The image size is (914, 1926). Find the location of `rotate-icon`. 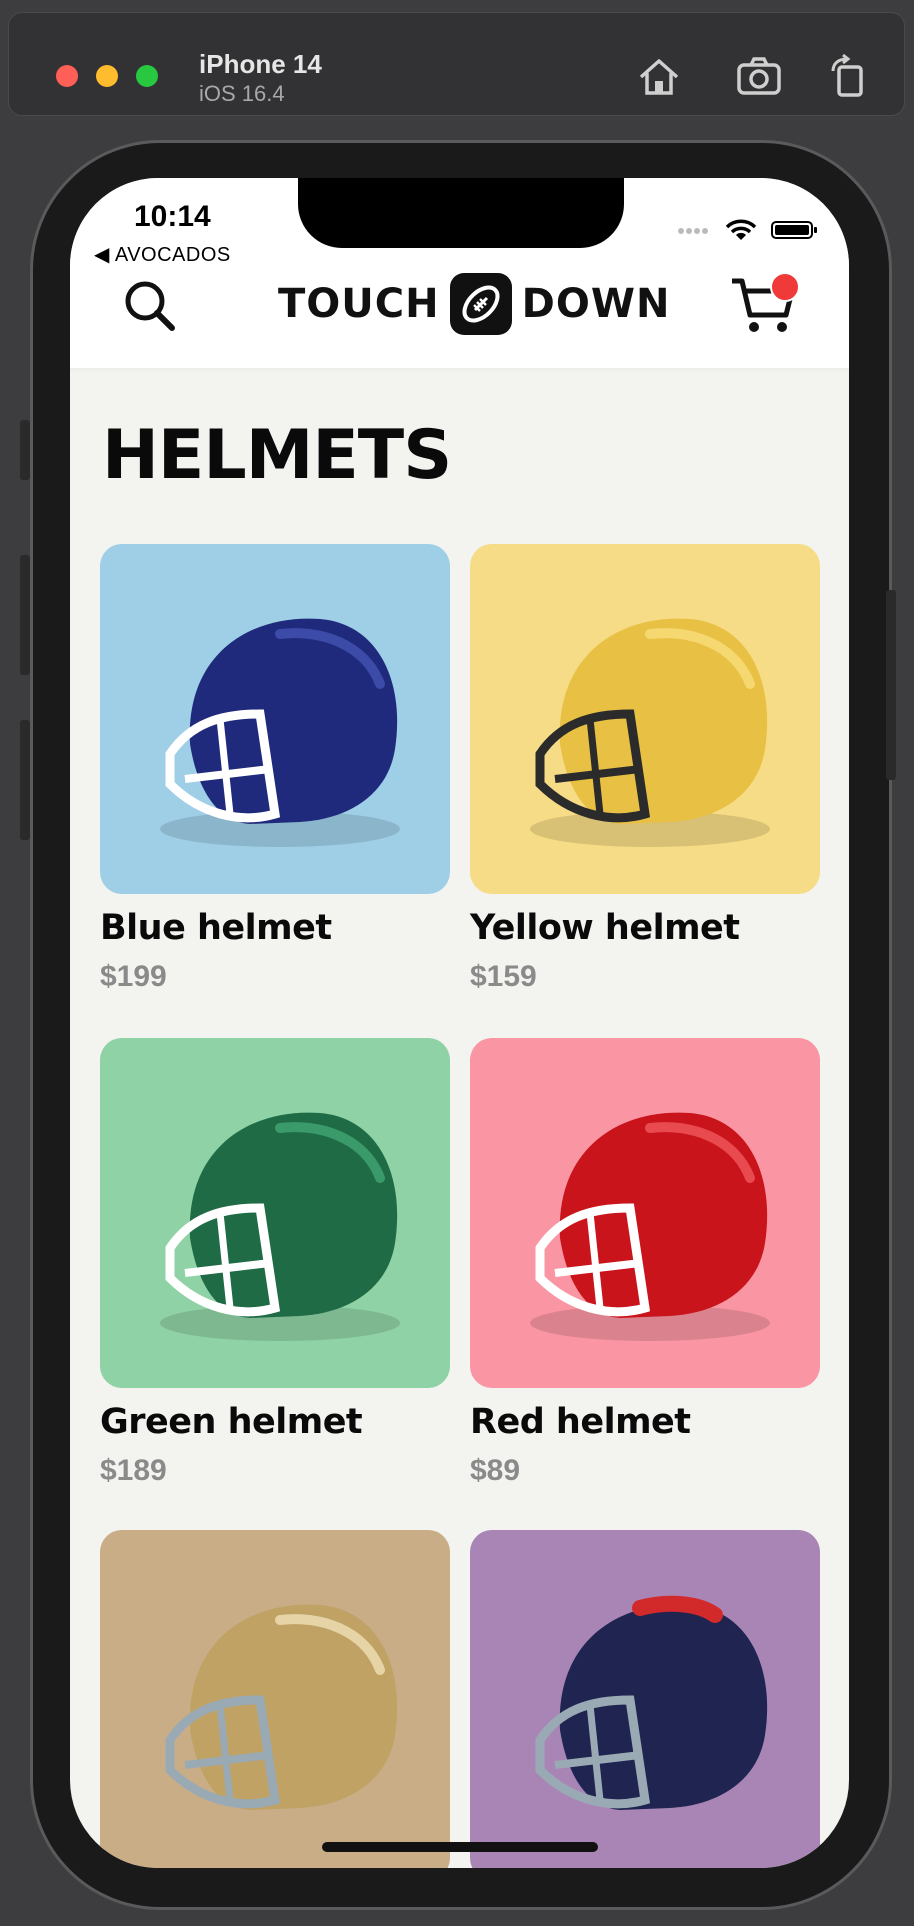

rotate-icon is located at coordinates (849, 77).